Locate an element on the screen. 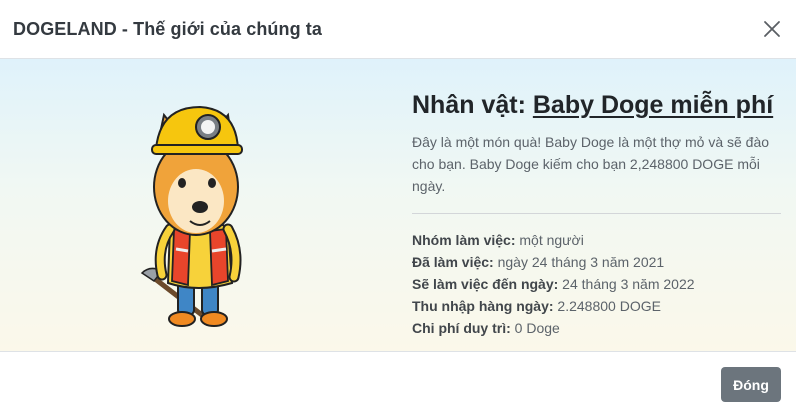 The width and height of the screenshot is (796, 415). detail-row-maintenance-cost: Chi phí duy trì: 0 Doge is located at coordinates (596, 328).